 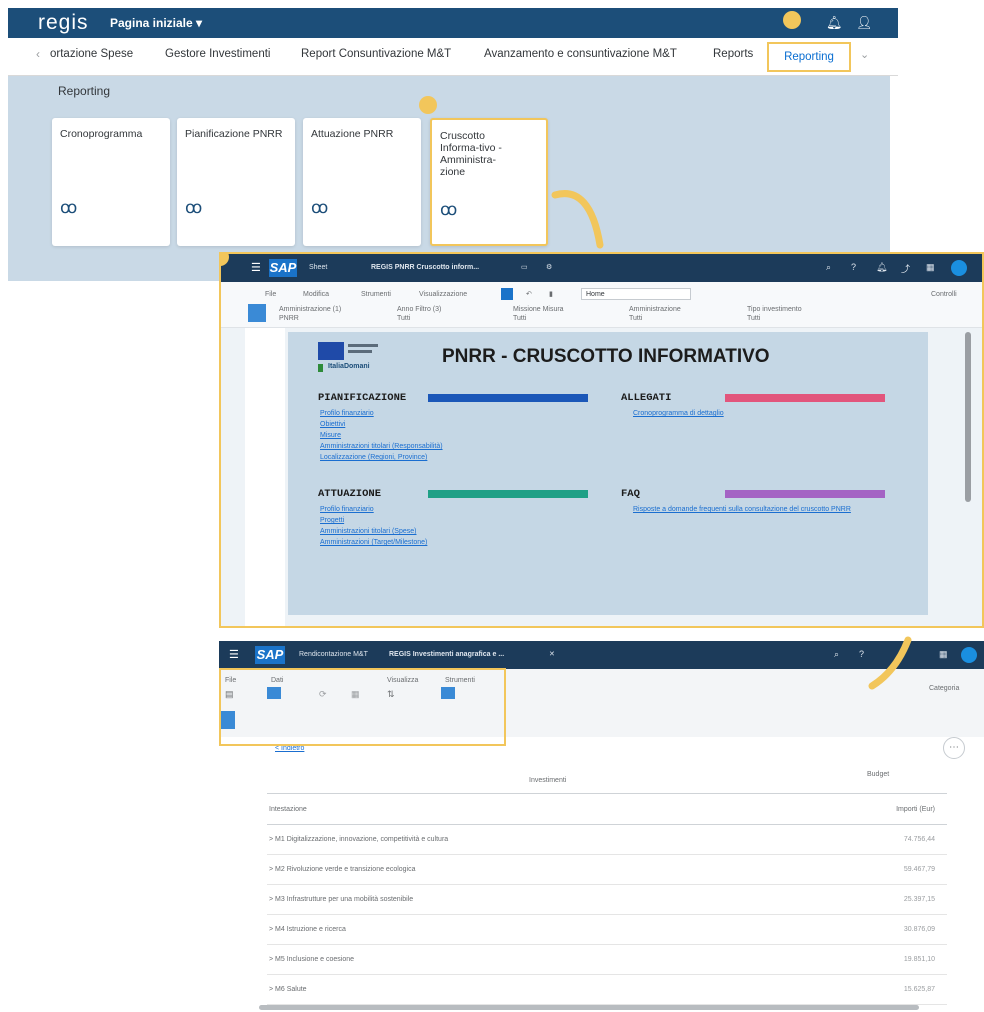 I want to click on share-icon: ⤴, so click(x=905, y=268).